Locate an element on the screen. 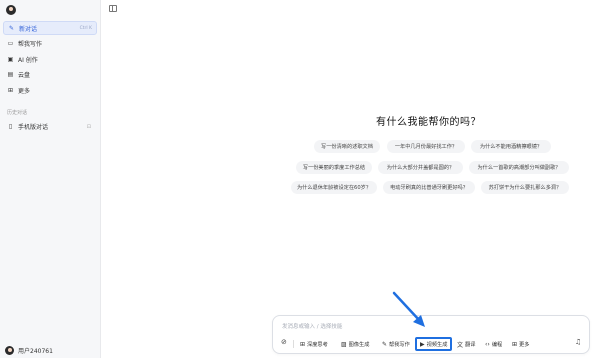  tool-translate: 文 翻译 is located at coordinates (466, 344).